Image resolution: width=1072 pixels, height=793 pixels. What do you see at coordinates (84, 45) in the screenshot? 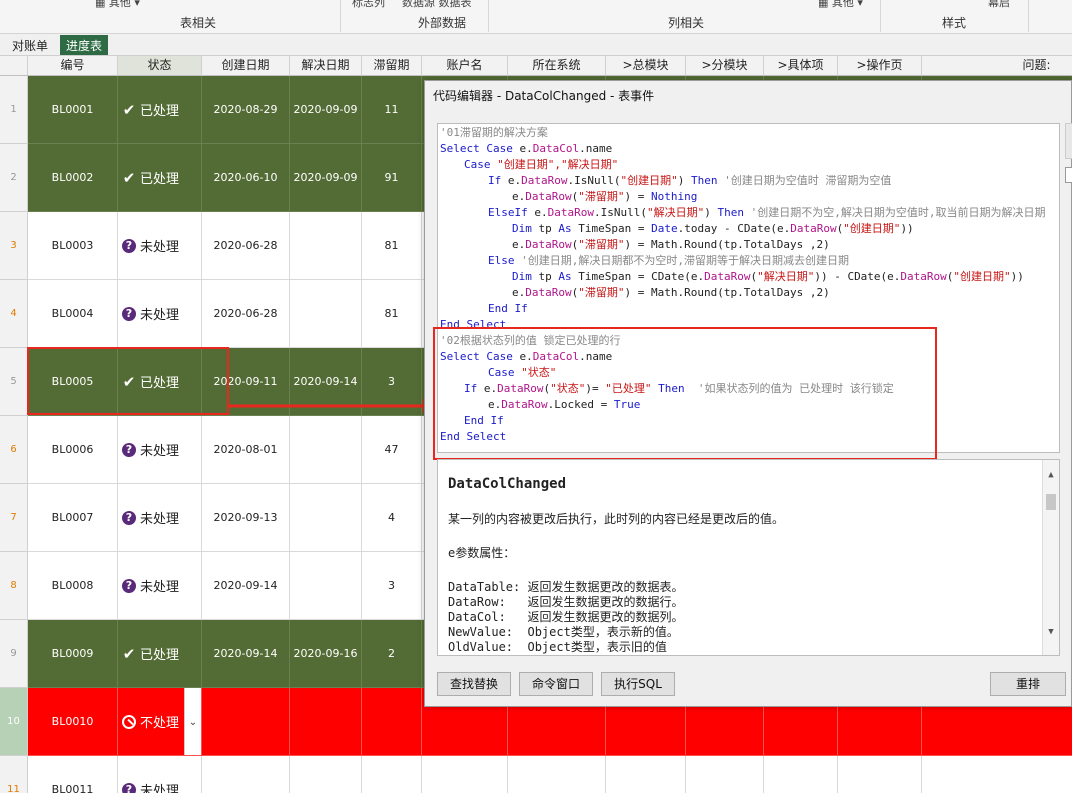
I see `tab-progress: 进度表` at bounding box center [84, 45].